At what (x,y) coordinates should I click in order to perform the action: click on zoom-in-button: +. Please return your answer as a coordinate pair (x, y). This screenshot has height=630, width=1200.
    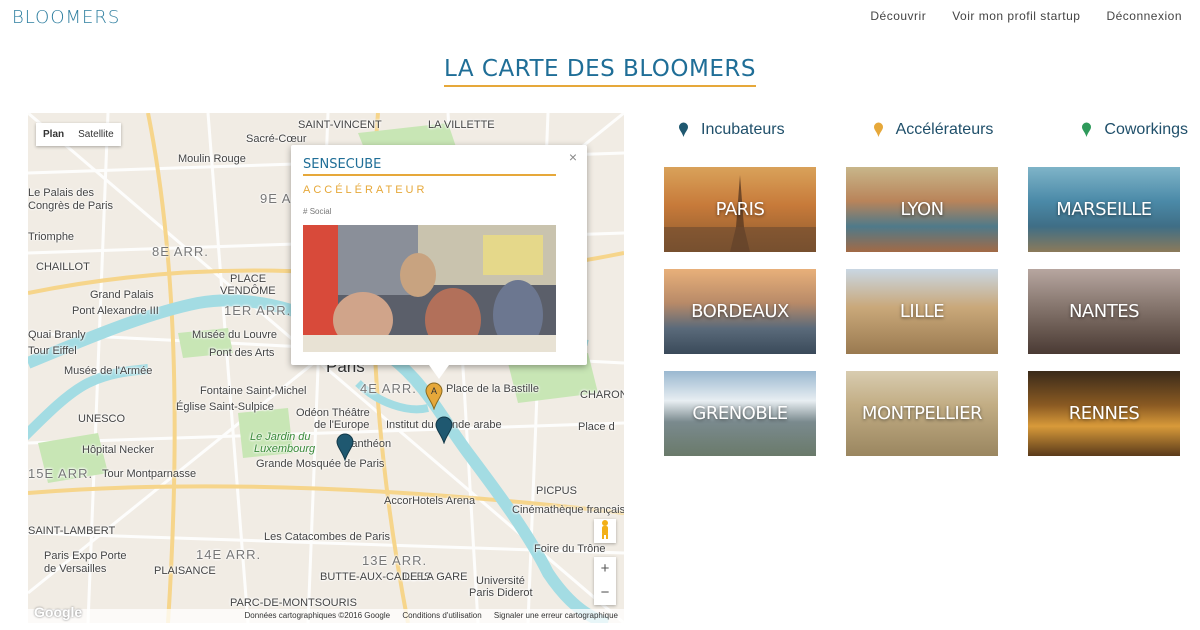
    Looking at the image, I should click on (605, 569).